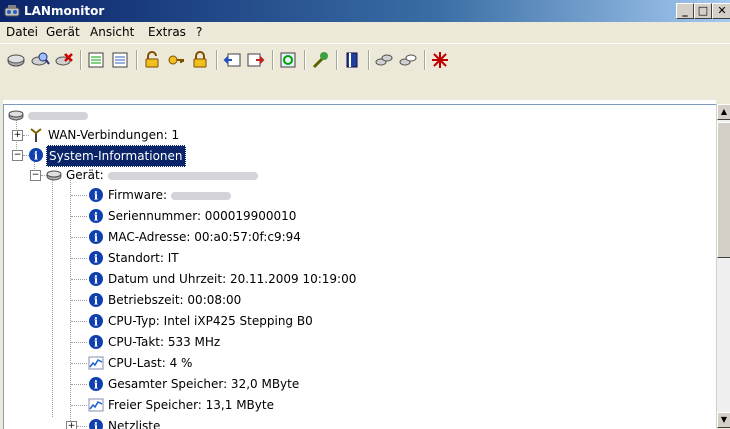 The image size is (730, 429). Describe the element at coordinates (58, 115) in the screenshot. I see `root-device-label` at that location.